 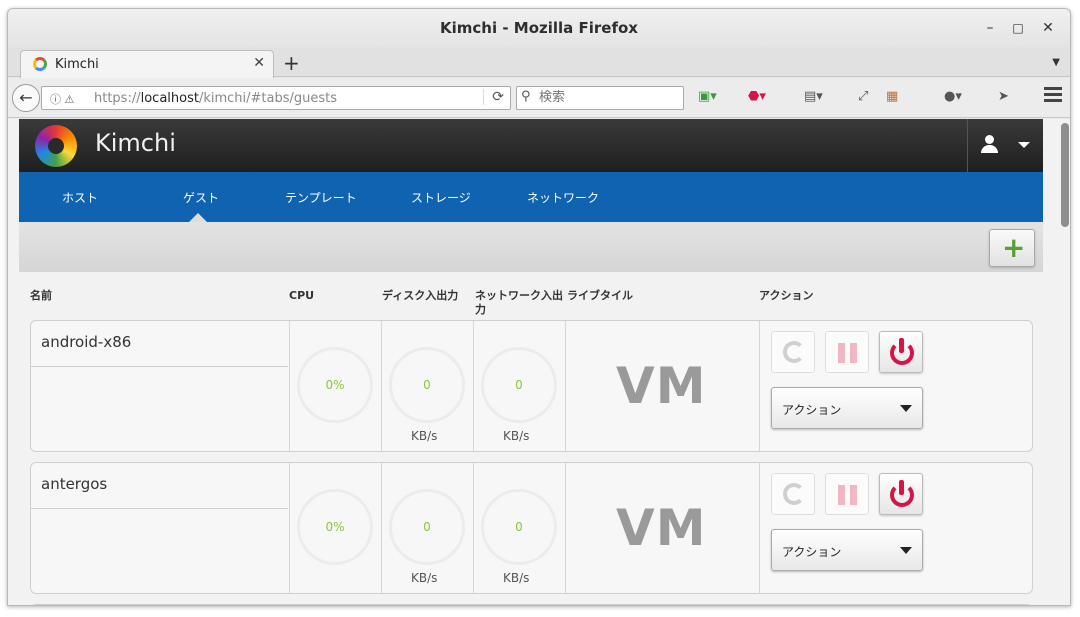 I want to click on tab-bar: Kimchi ✕, so click(x=539, y=62).